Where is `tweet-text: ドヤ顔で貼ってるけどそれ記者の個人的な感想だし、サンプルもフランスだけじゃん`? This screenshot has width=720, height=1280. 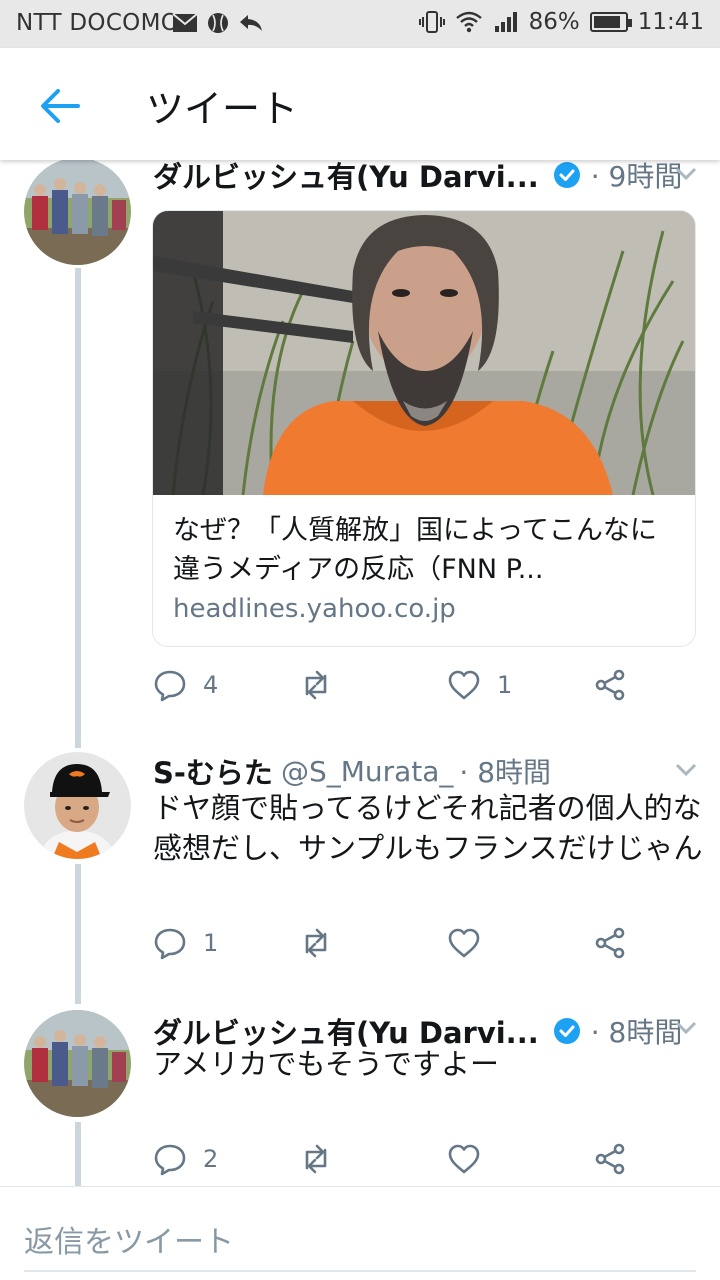 tweet-text: ドヤ顔で貼ってるけどそれ記者の個人的な感想だし、サンプルもフランスだけじゃん is located at coordinates (428, 828).